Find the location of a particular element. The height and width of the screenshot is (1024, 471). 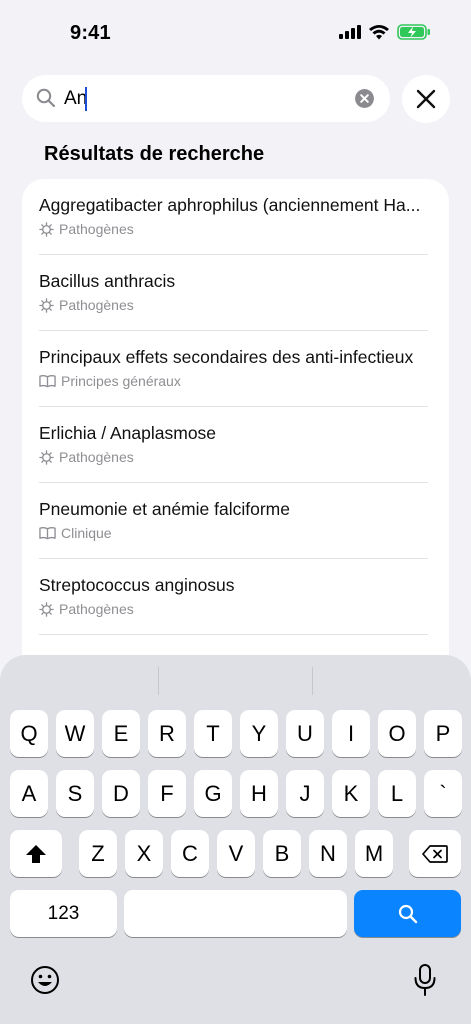

delete-key is located at coordinates (435, 853).